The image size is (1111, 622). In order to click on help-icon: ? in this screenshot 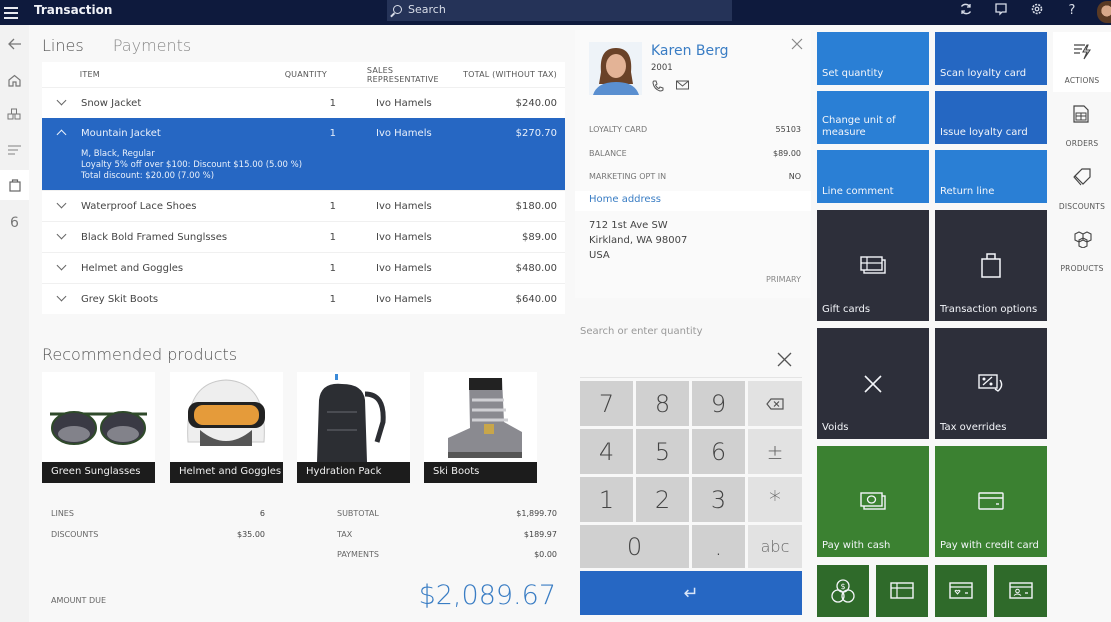, I will do `click(1072, 11)`.